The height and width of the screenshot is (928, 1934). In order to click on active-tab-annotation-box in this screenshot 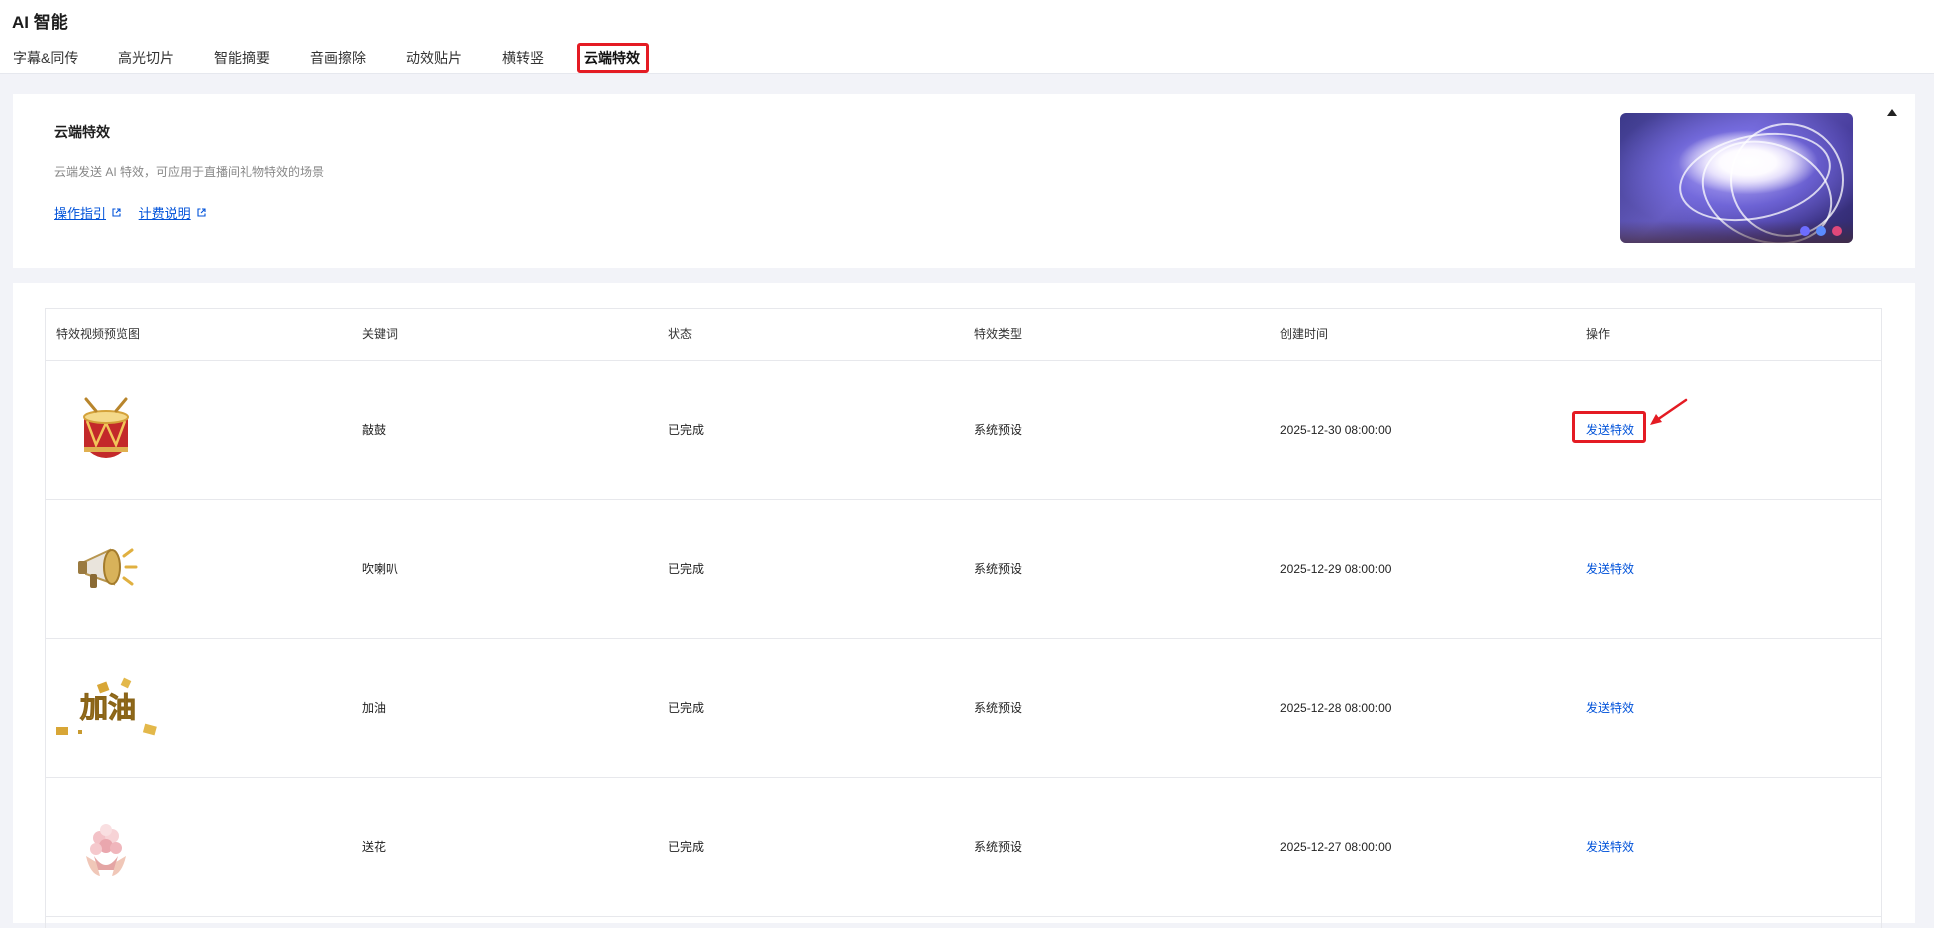, I will do `click(613, 58)`.